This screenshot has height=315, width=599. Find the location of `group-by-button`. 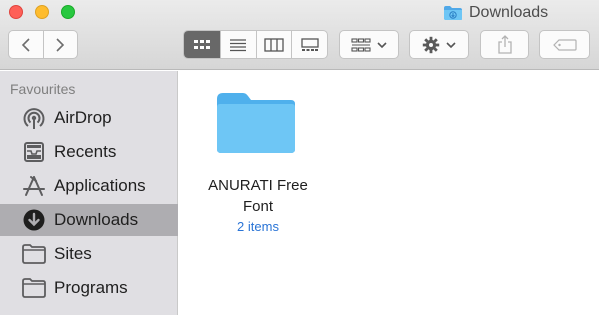

group-by-button is located at coordinates (369, 44).